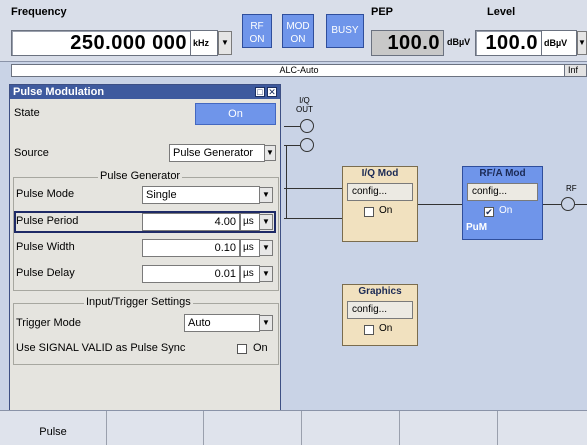  I want to click on trigger-settings-group, so click(146, 334).